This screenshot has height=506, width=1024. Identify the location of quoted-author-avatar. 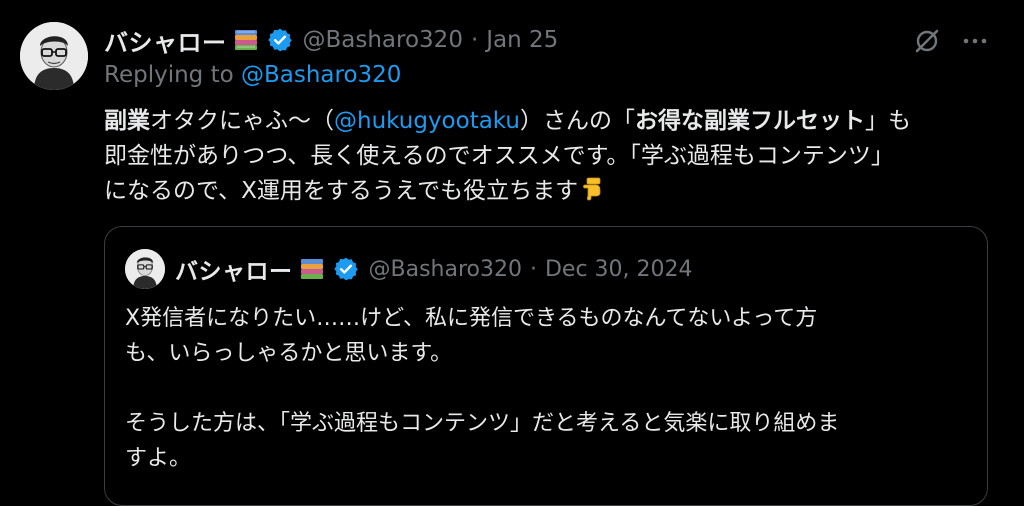
(145, 269).